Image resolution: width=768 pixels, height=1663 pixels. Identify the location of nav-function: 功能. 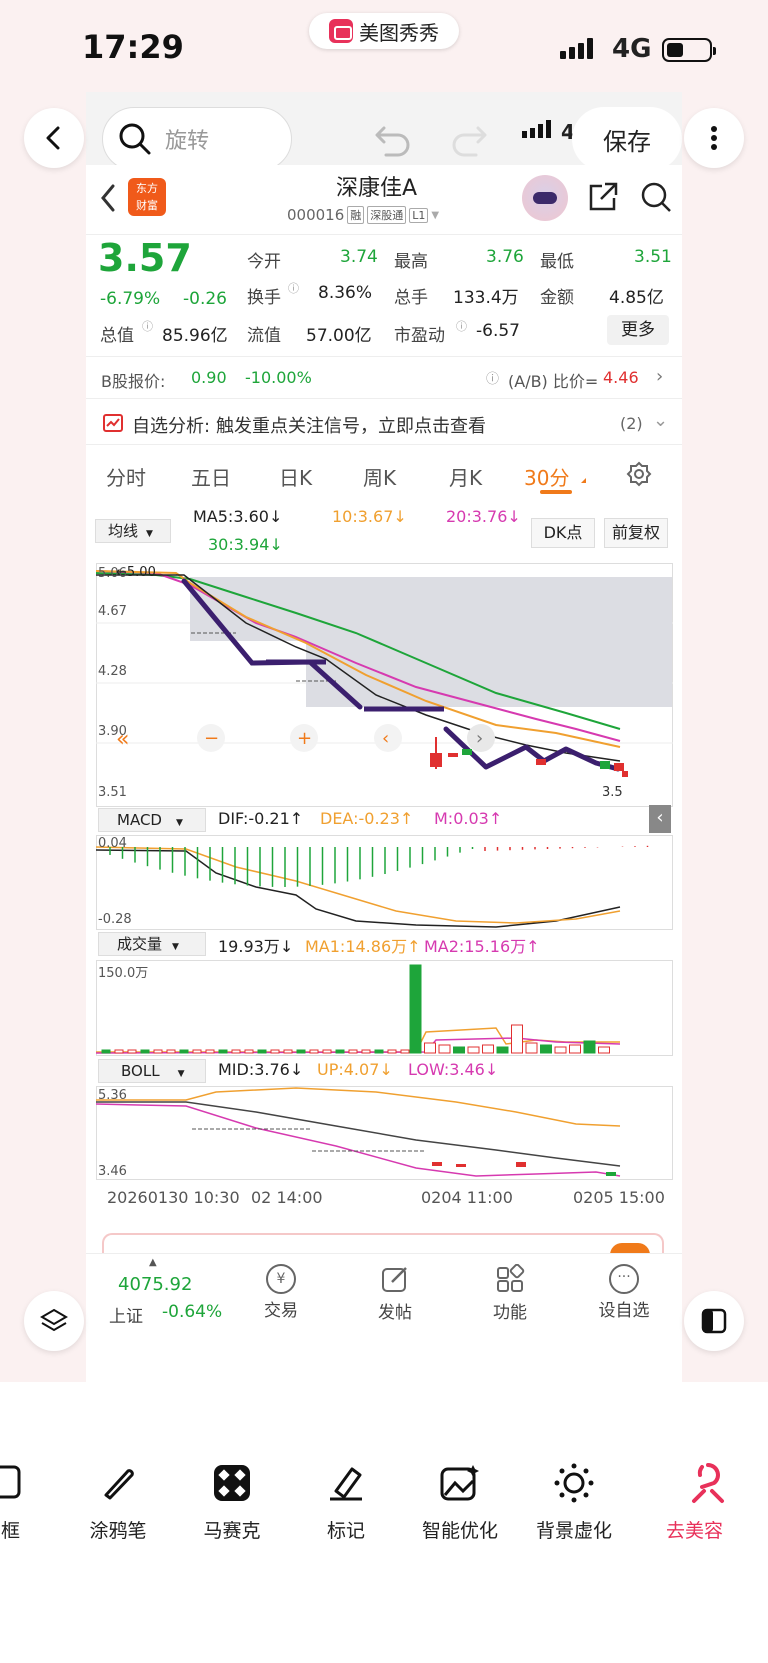
(510, 1293).